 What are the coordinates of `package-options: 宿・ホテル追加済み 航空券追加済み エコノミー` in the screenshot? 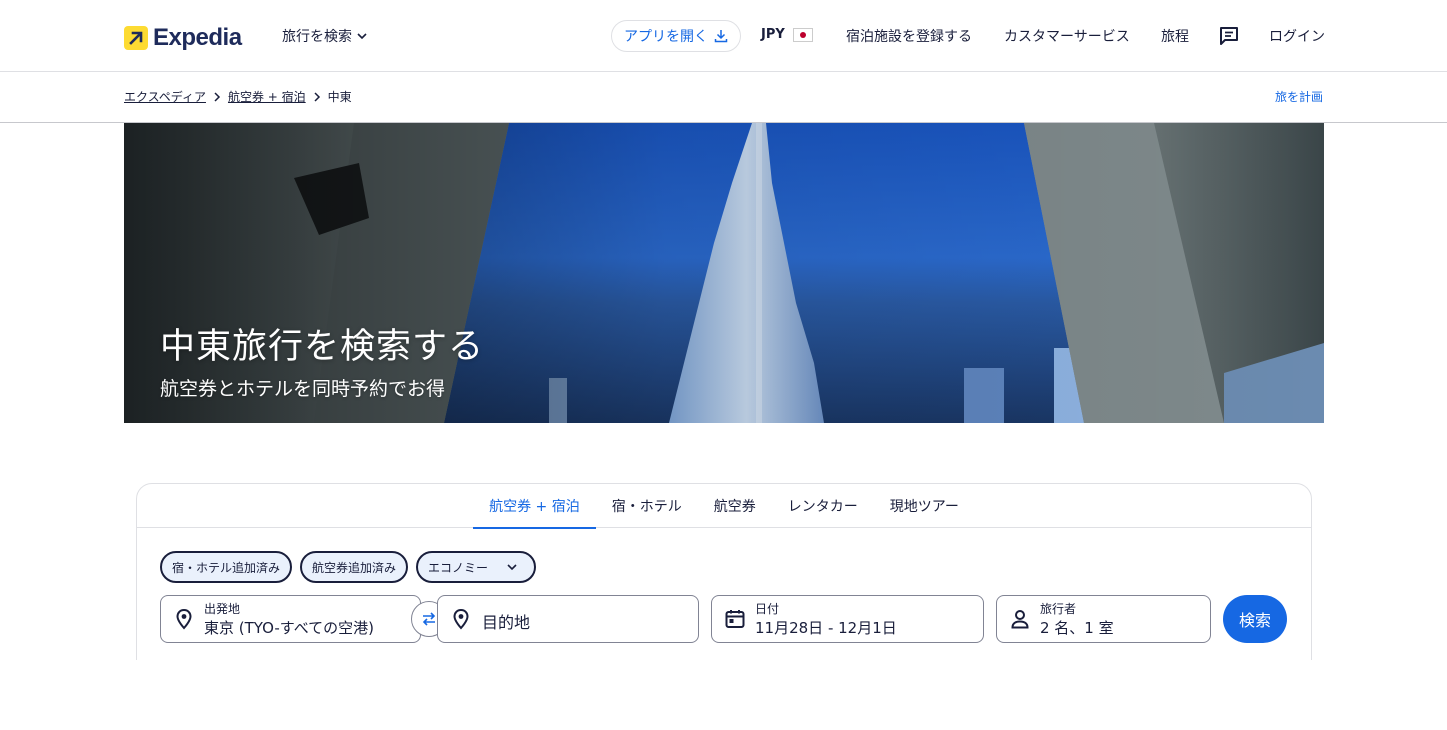 It's located at (352, 567).